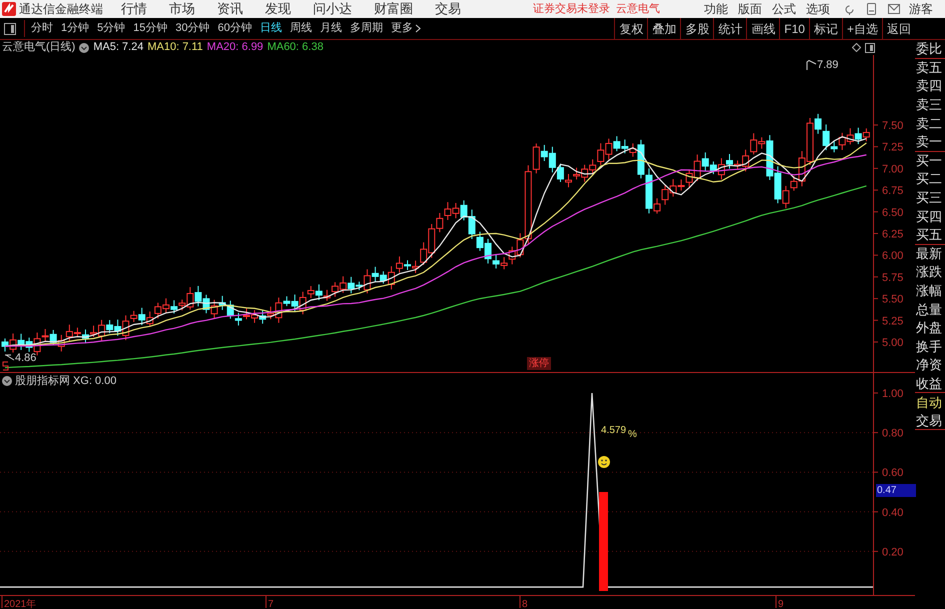 The image size is (945, 609). I want to click on side-panel-item: 卖五, so click(930, 68).